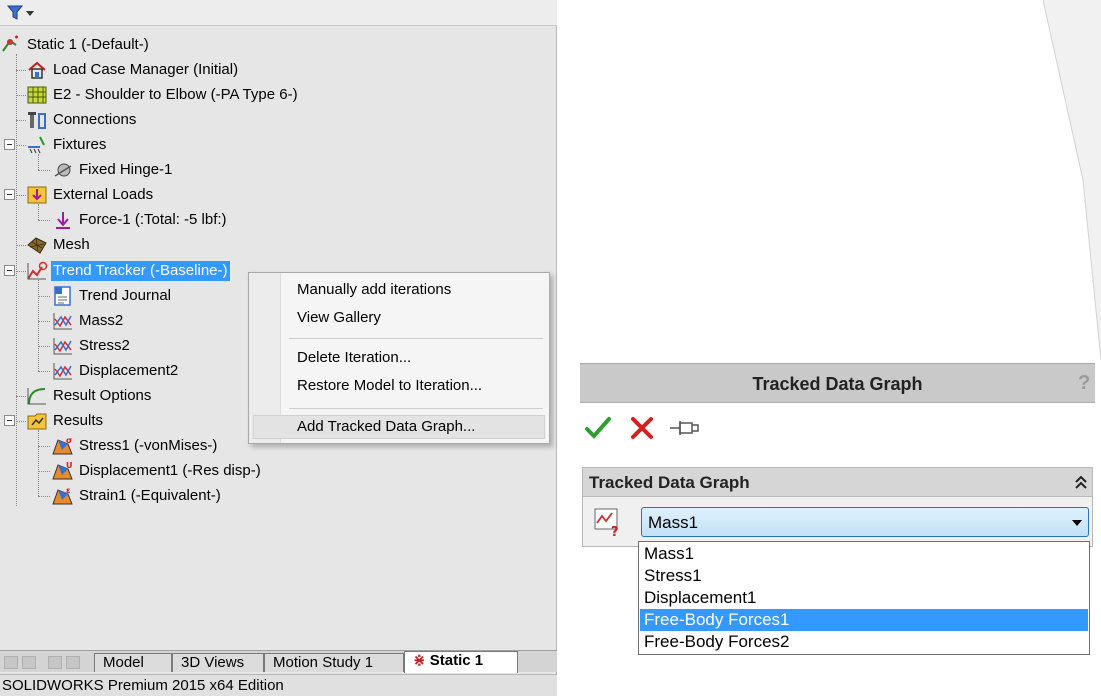  I want to click on dropdown-option: Displacement1, so click(864, 598).